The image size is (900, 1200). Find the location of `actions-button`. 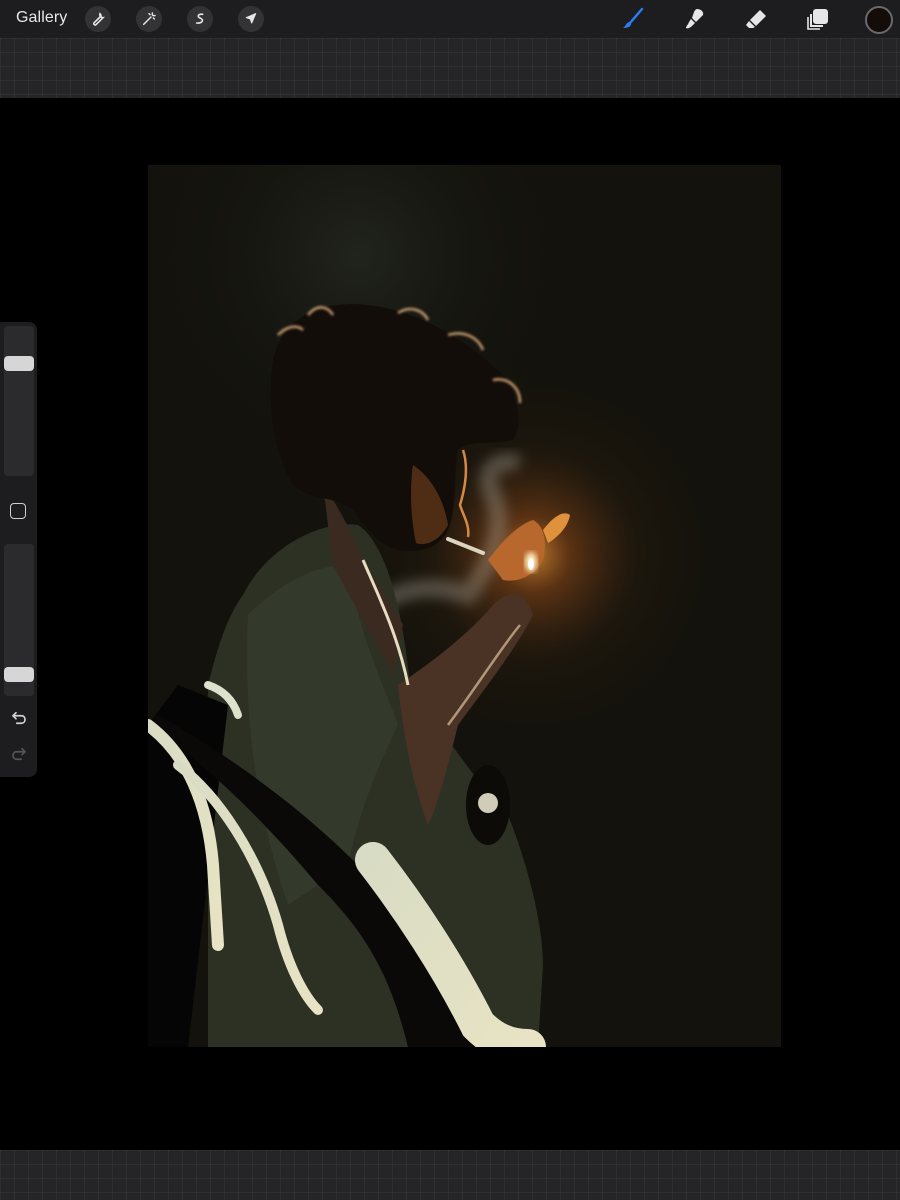

actions-button is located at coordinates (98, 19).